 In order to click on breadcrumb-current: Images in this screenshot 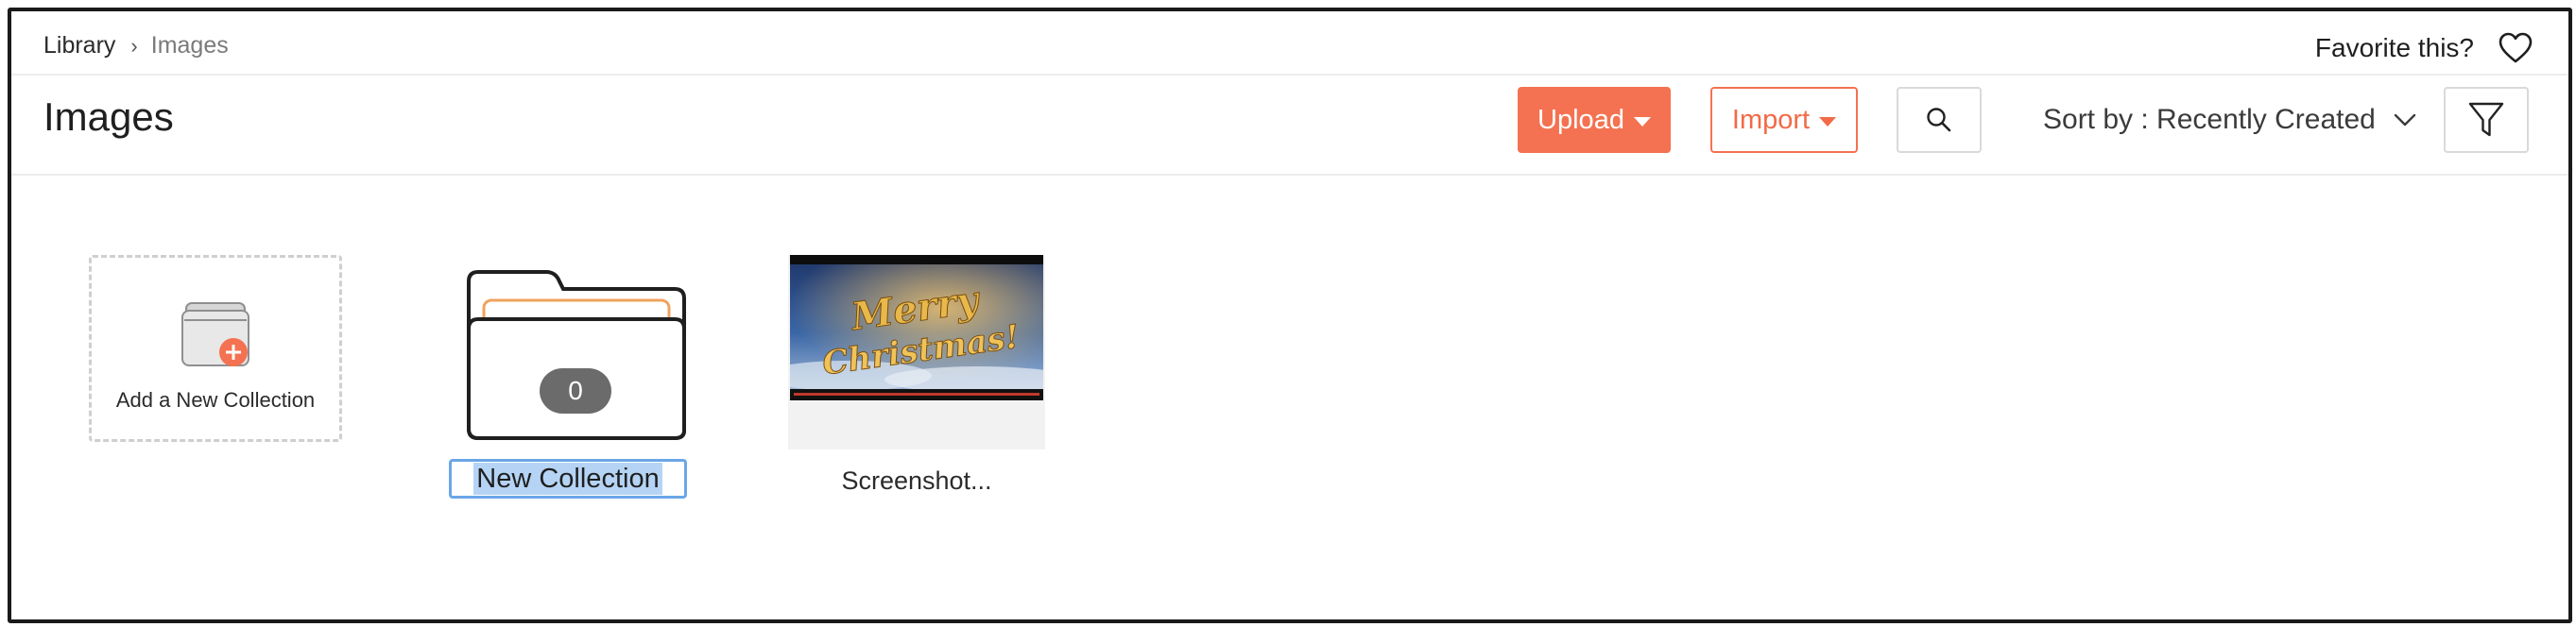, I will do `click(189, 45)`.